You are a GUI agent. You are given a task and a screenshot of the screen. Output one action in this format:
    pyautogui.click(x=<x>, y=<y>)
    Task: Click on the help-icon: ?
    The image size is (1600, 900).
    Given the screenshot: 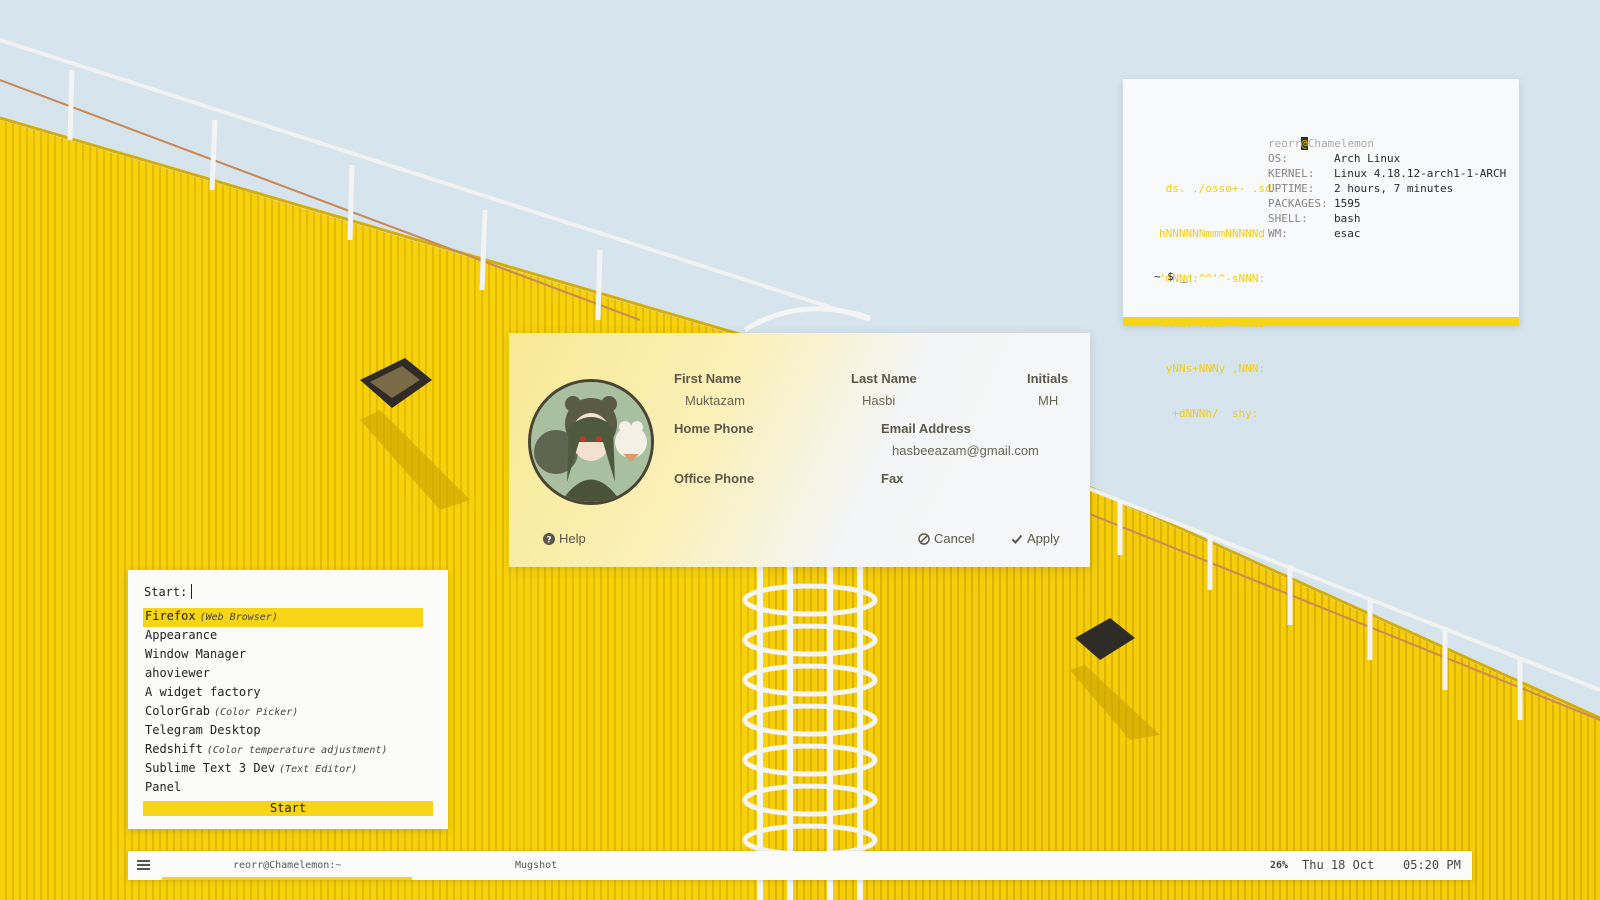 What is the action you would take?
    pyautogui.click(x=549, y=538)
    